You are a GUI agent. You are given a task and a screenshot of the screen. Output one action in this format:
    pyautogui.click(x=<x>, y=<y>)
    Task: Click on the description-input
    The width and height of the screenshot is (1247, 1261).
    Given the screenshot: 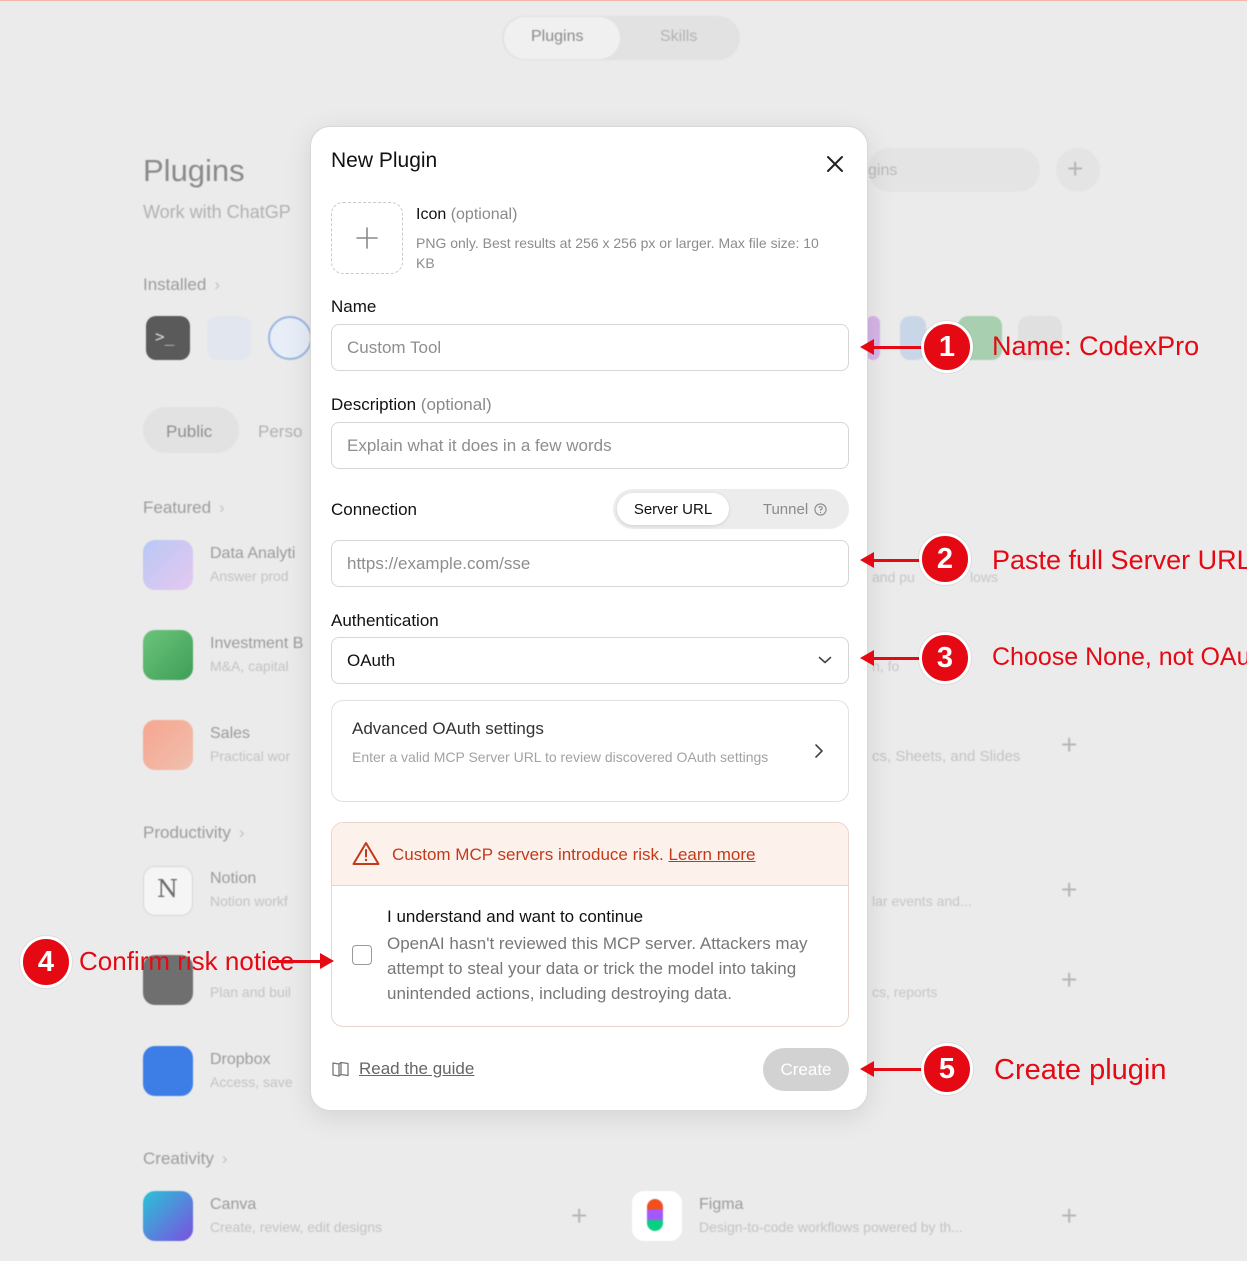 What is the action you would take?
    pyautogui.click(x=590, y=445)
    